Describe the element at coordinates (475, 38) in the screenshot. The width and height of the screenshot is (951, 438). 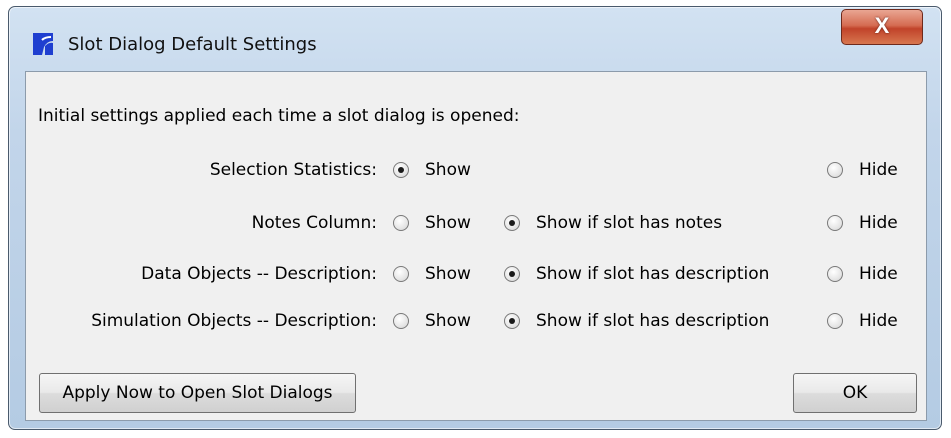
I see `title-bar: Slot Dialog Default Settings X` at that location.